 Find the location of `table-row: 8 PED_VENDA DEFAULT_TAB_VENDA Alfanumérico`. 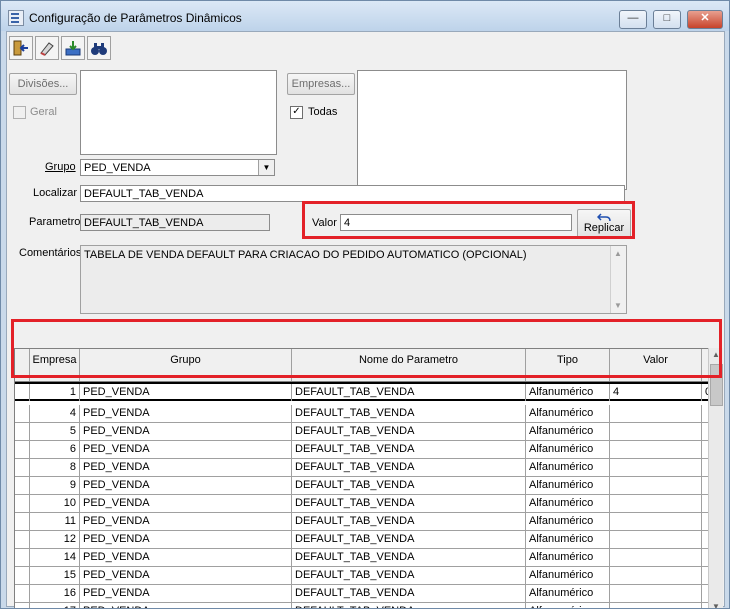

table-row: 8 PED_VENDA DEFAULT_TAB_VENDA Alfanumérico is located at coordinates (362, 468).